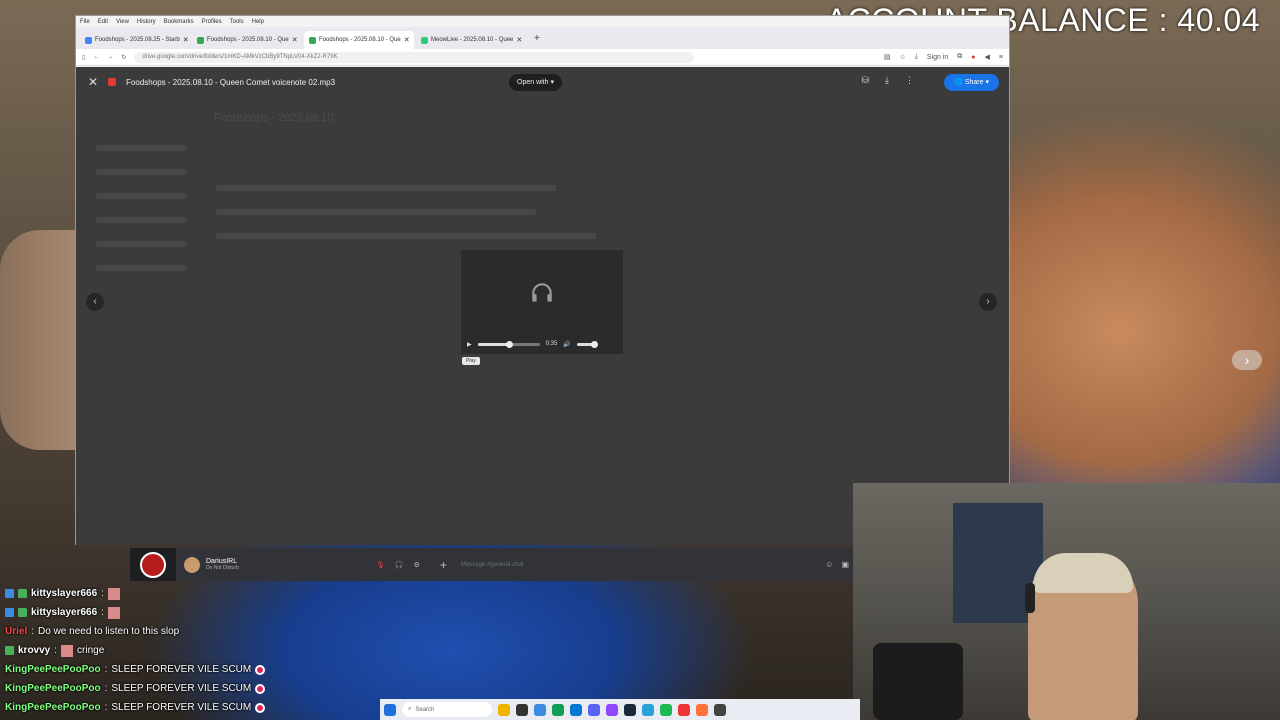 The width and height of the screenshot is (1280, 720). I want to click on mute-icon: 🎙, so click(380, 565).